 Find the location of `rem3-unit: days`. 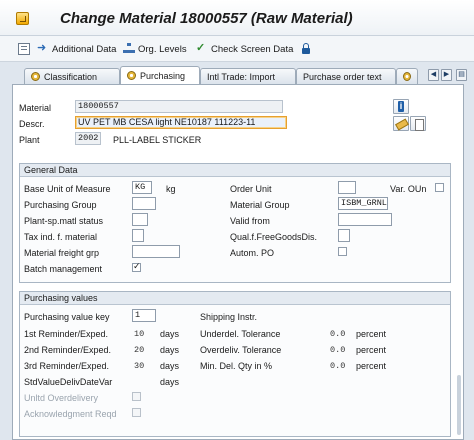

rem3-unit: days is located at coordinates (170, 366).